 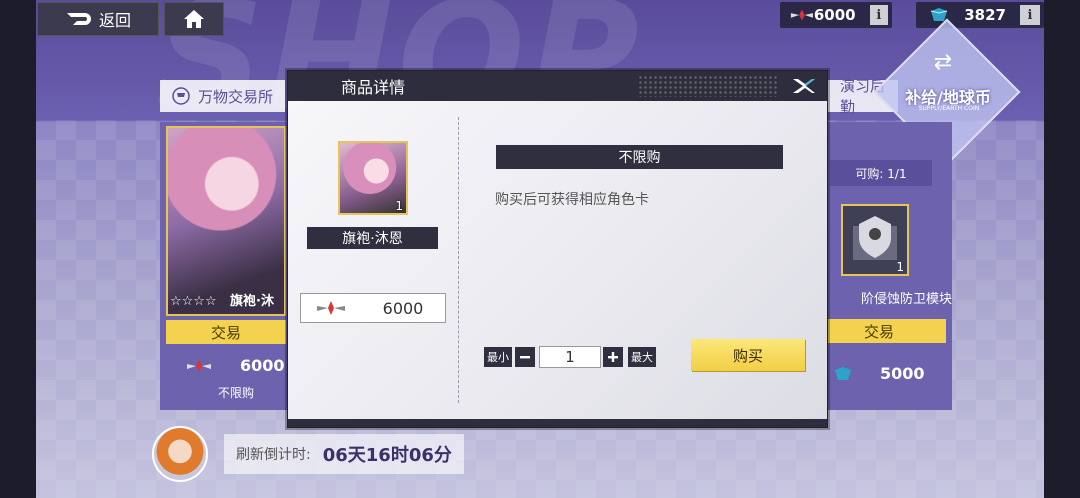 I want to click on item-icon-box: 1, so click(x=875, y=240).